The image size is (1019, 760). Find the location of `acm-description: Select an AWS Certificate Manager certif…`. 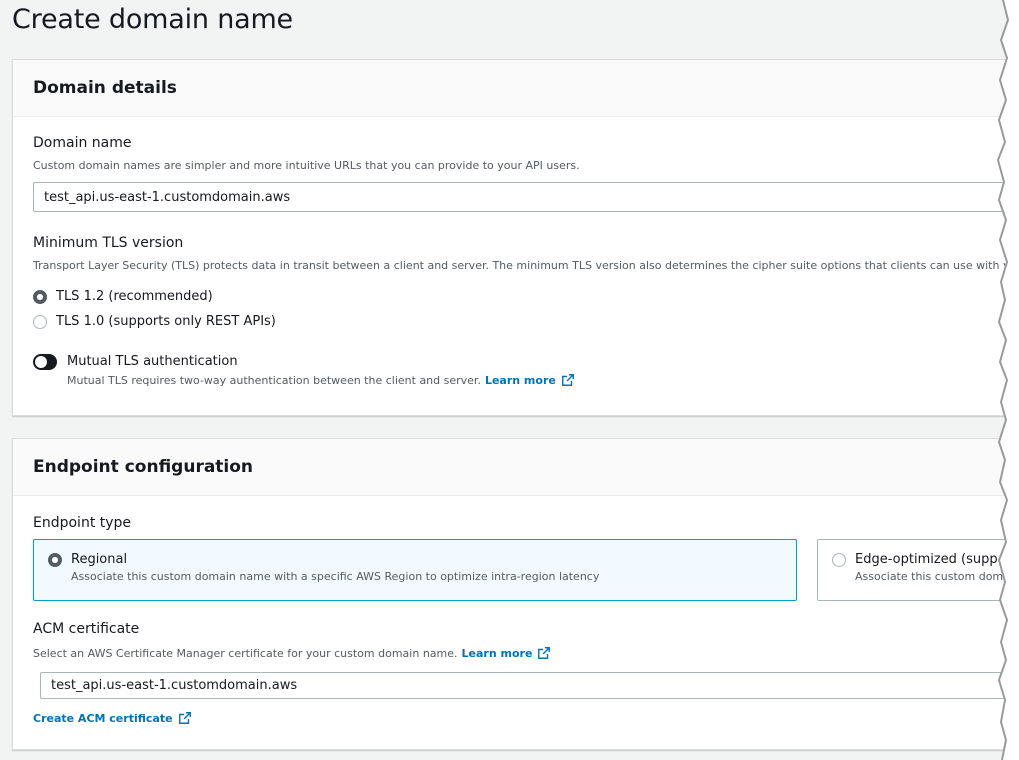

acm-description: Select an AWS Certificate Manager certif… is located at coordinates (245, 653).